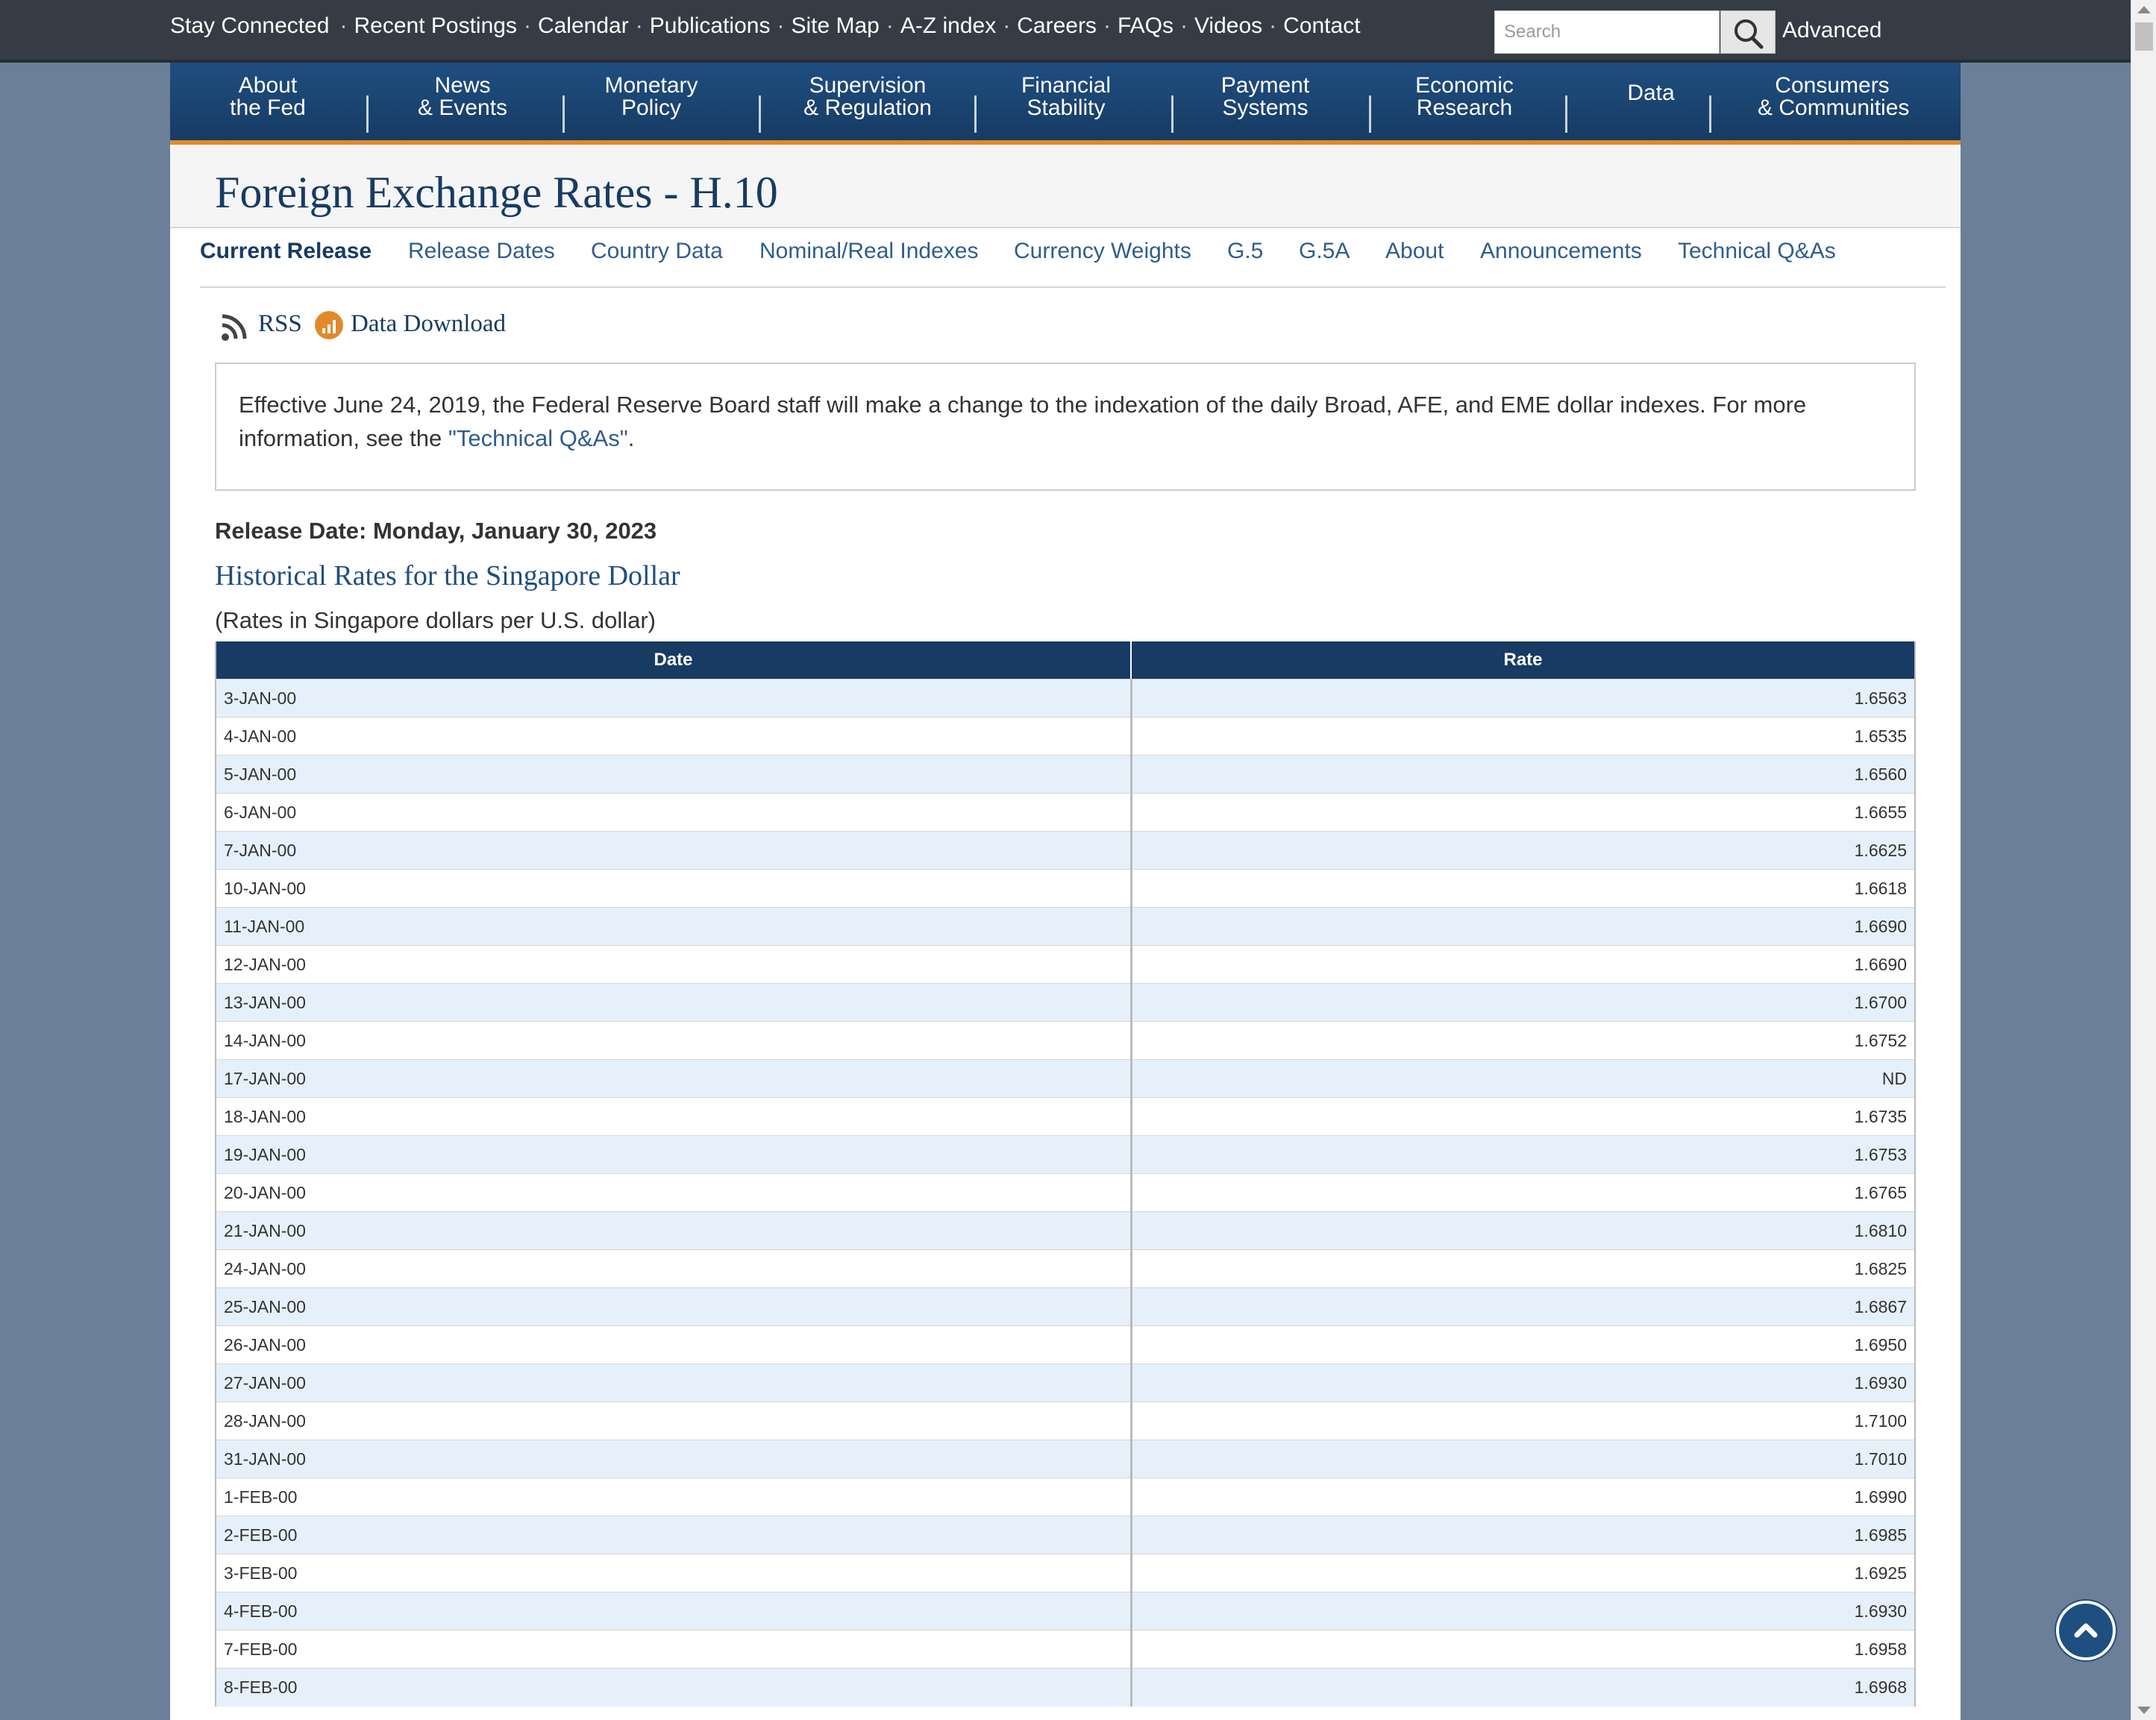 Image resolution: width=2156 pixels, height=1720 pixels. What do you see at coordinates (1415, 251) in the screenshot?
I see `subnav-about: About` at bounding box center [1415, 251].